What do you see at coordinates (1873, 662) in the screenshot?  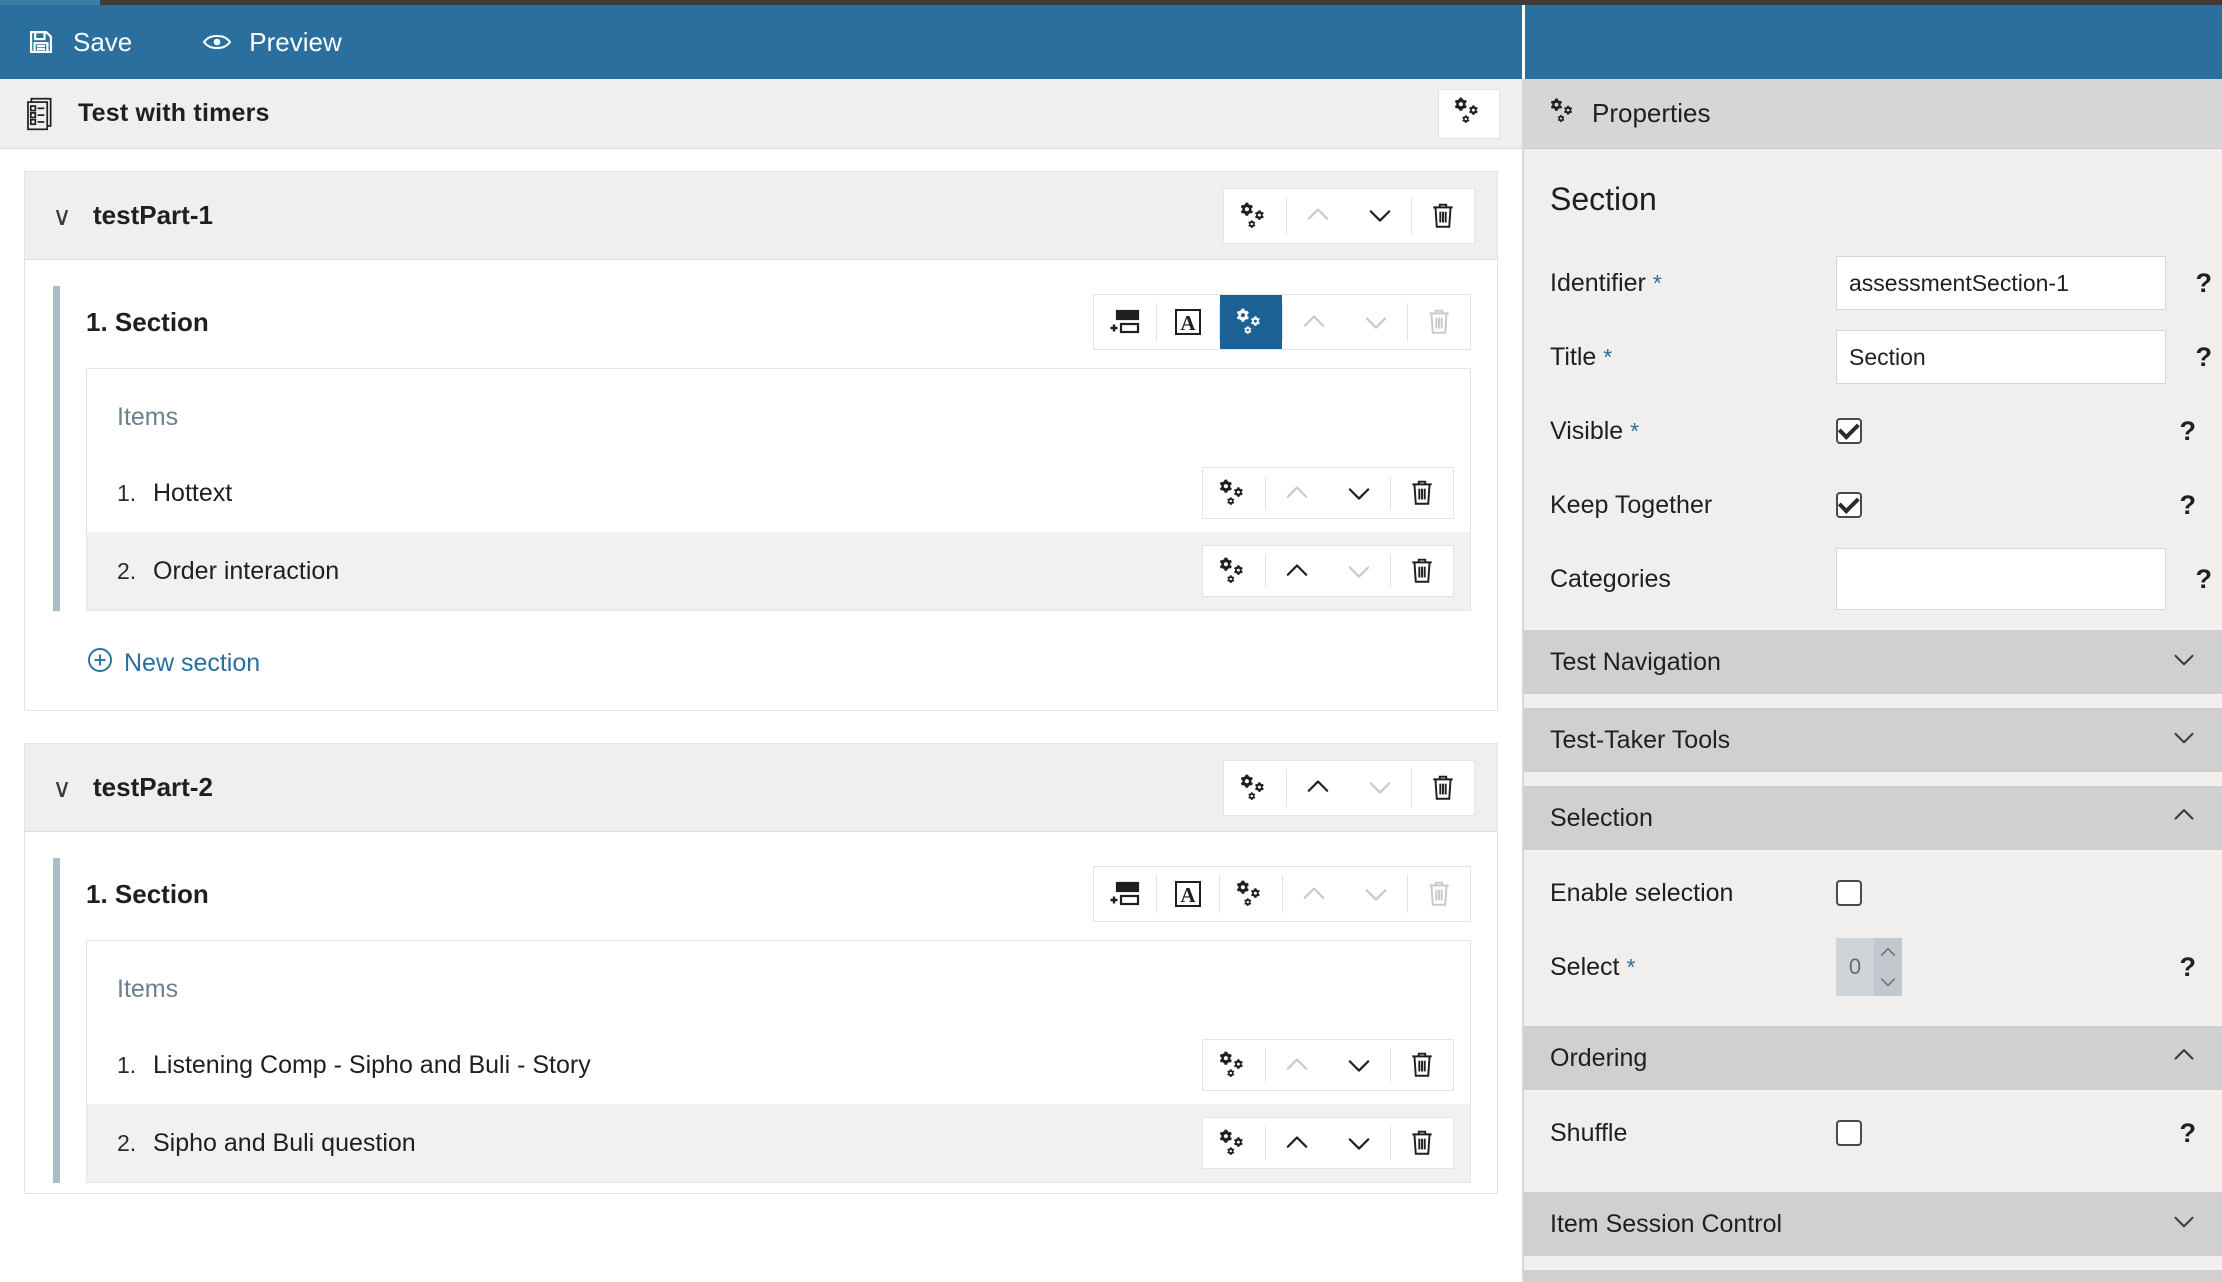 I see `accordion-header-test-navigation: Test Navigation` at bounding box center [1873, 662].